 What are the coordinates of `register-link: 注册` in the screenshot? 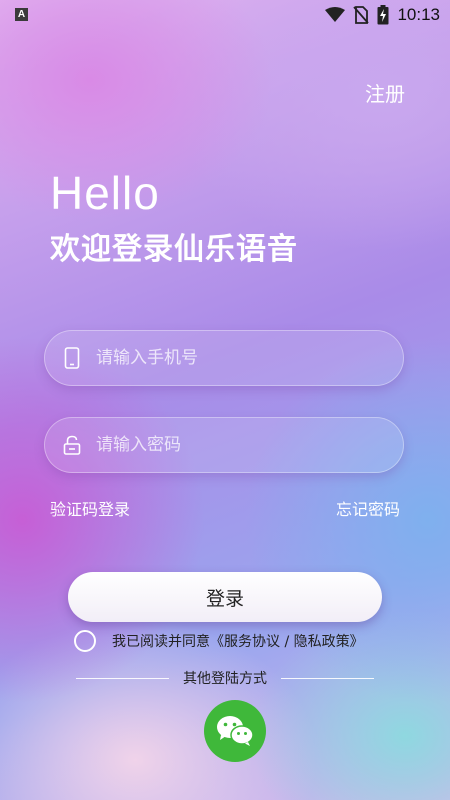 It's located at (385, 92).